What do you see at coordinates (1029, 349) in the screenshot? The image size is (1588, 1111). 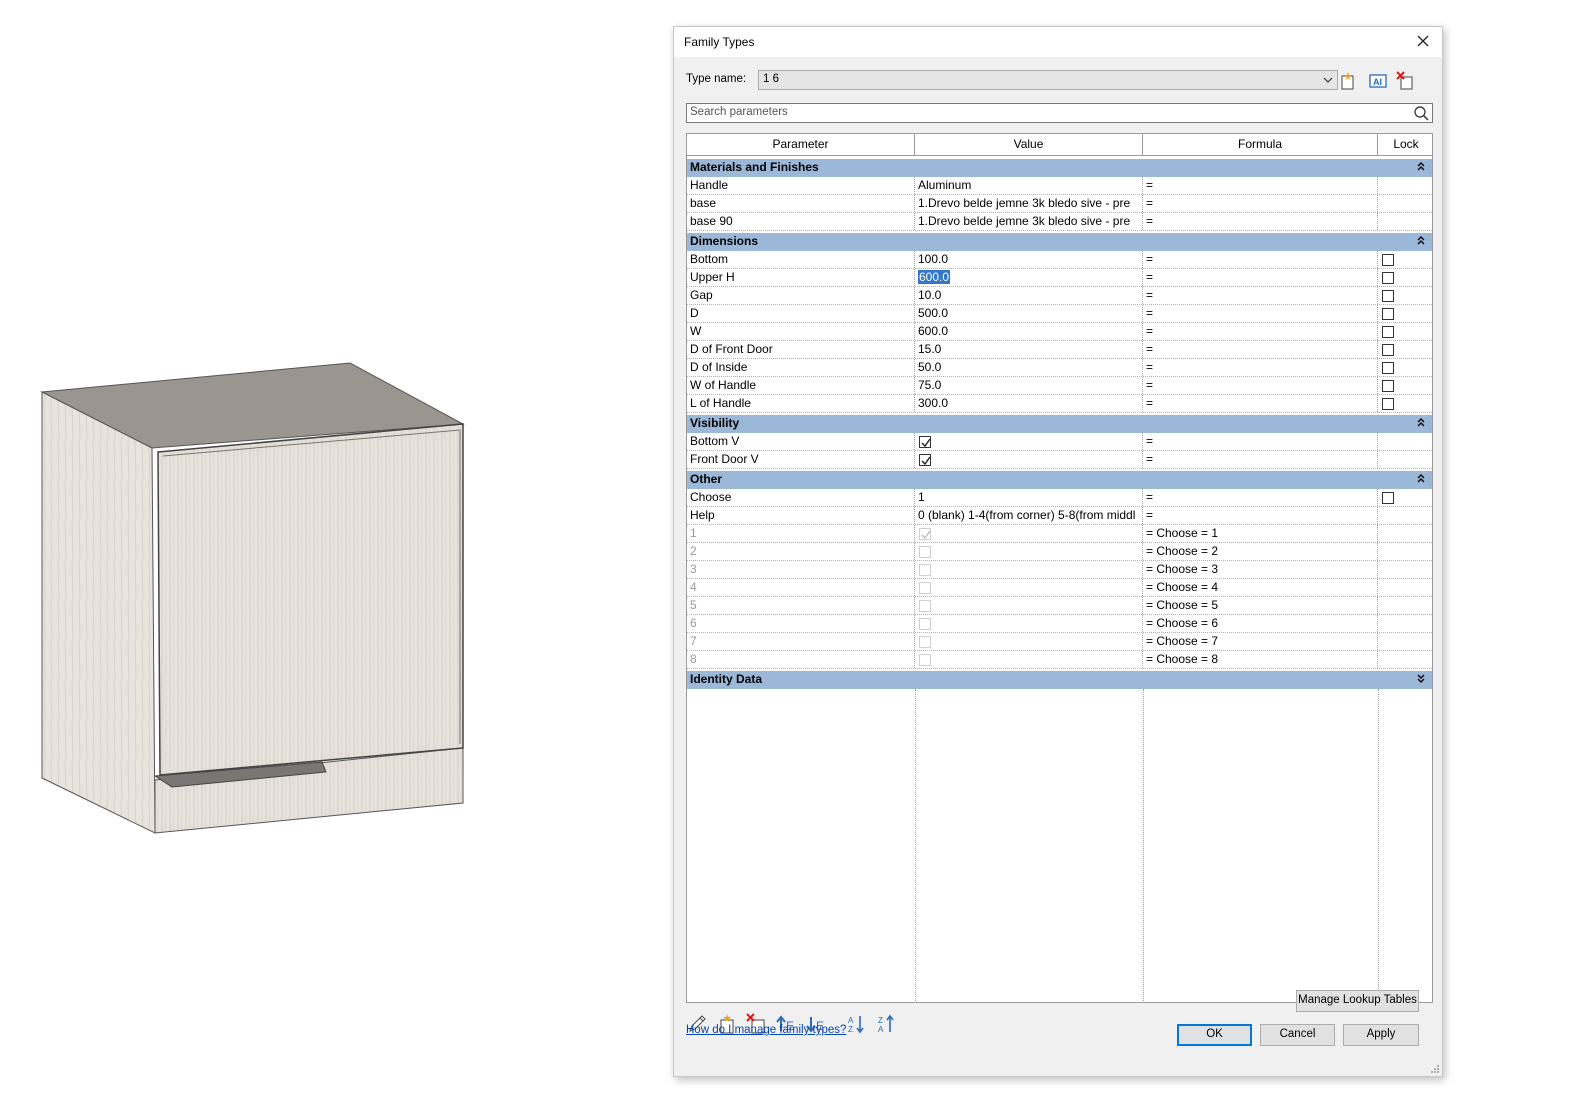 I see `parameter-value: 15.0` at bounding box center [1029, 349].